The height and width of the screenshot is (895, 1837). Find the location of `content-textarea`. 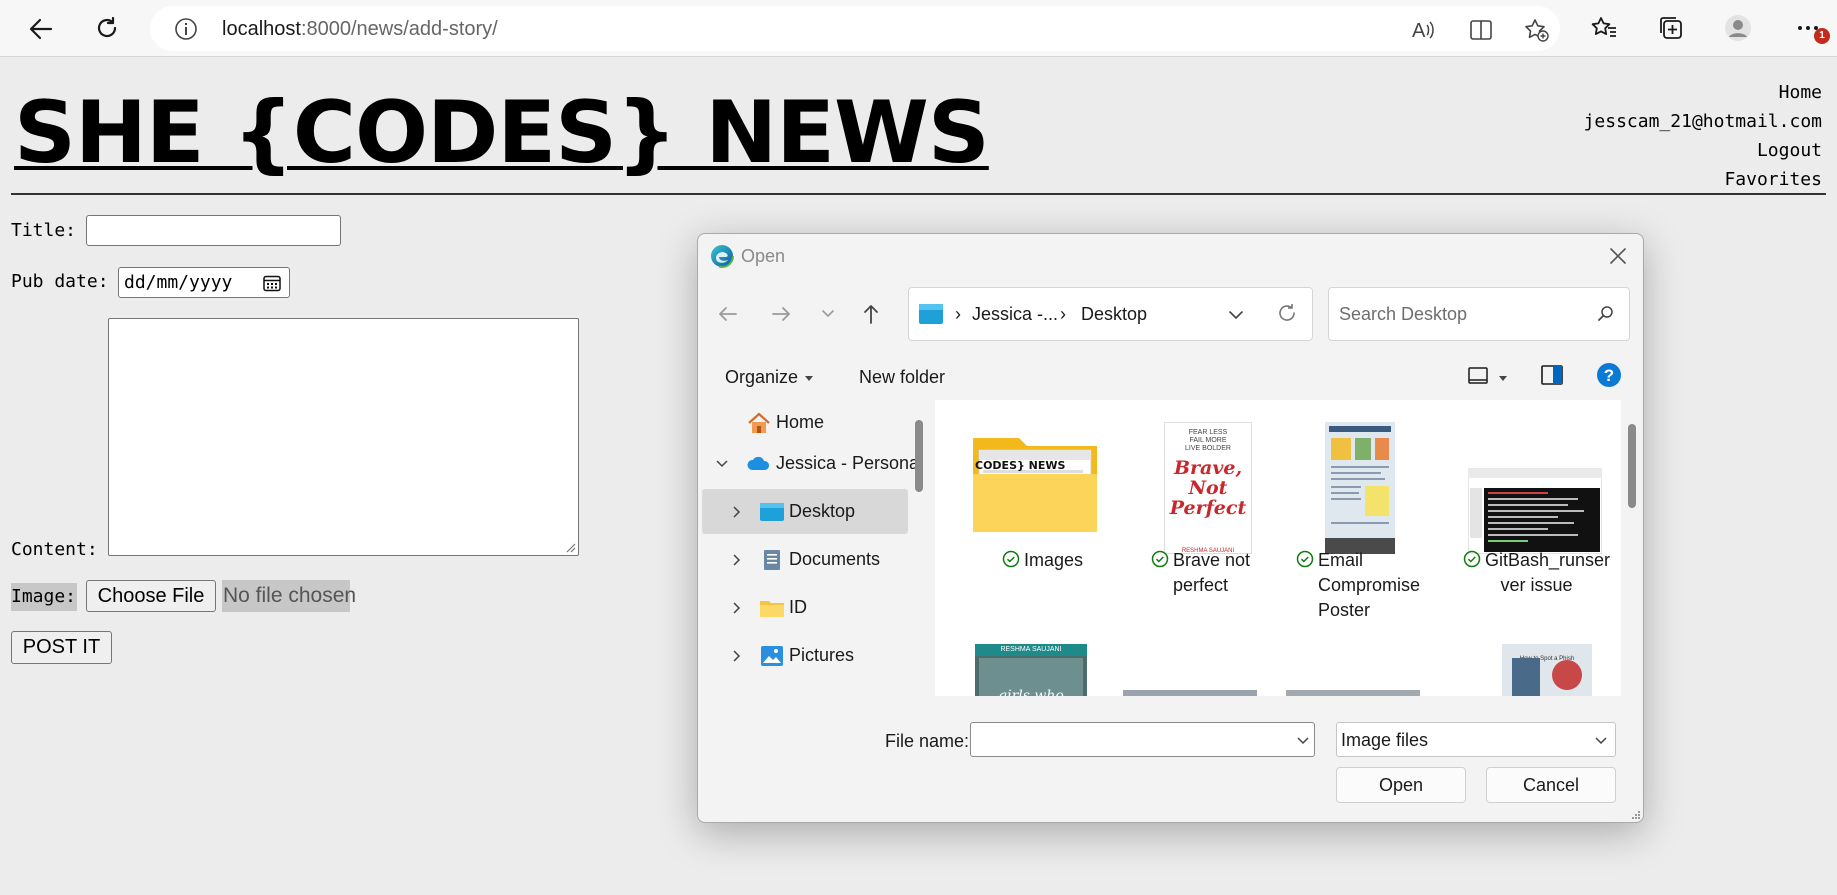

content-textarea is located at coordinates (343, 437).